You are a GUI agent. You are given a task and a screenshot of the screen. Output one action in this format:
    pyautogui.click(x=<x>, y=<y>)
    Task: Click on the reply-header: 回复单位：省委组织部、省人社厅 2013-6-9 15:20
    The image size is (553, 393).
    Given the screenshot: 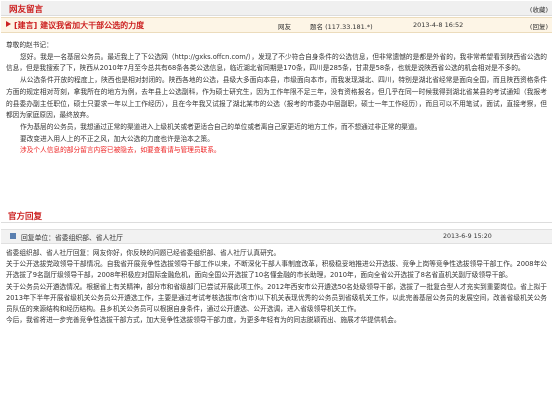 What is the action you would take?
    pyautogui.click(x=276, y=236)
    